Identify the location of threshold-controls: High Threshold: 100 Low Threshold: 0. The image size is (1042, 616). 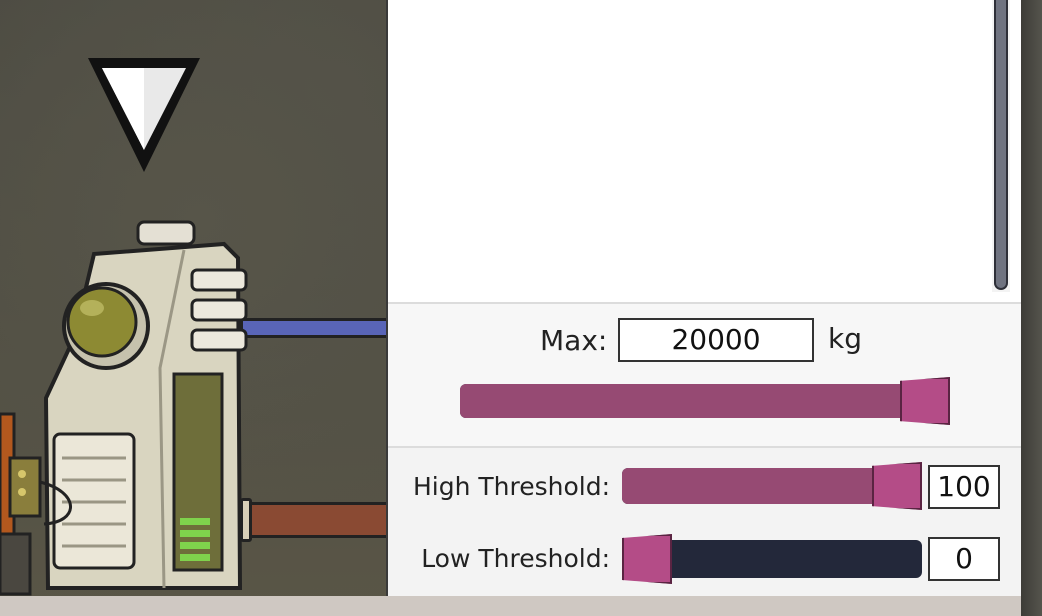
(704, 522).